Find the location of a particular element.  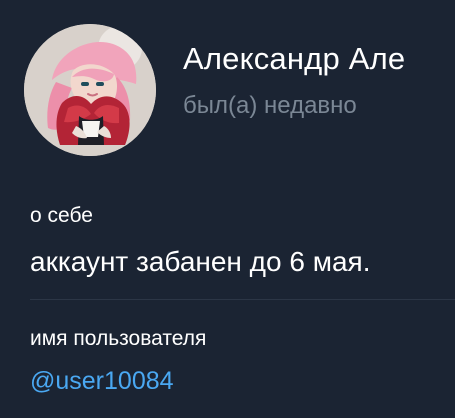

about-label: о себе is located at coordinates (61, 215).